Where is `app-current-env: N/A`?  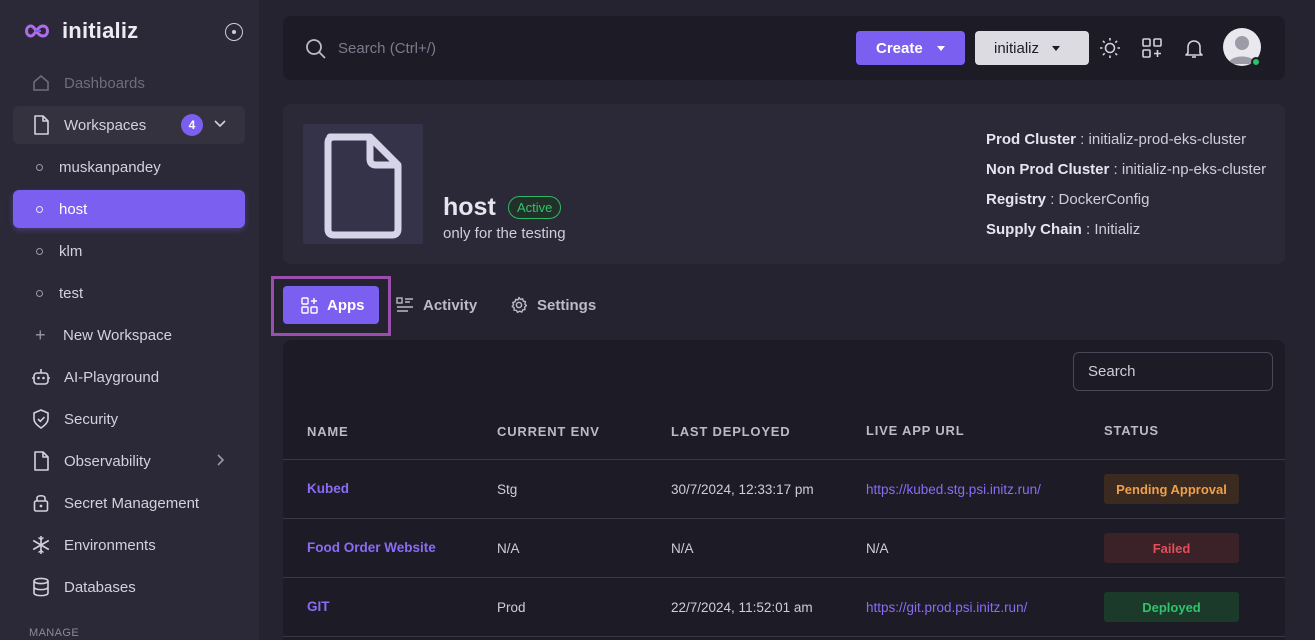
app-current-env: N/A is located at coordinates (508, 548).